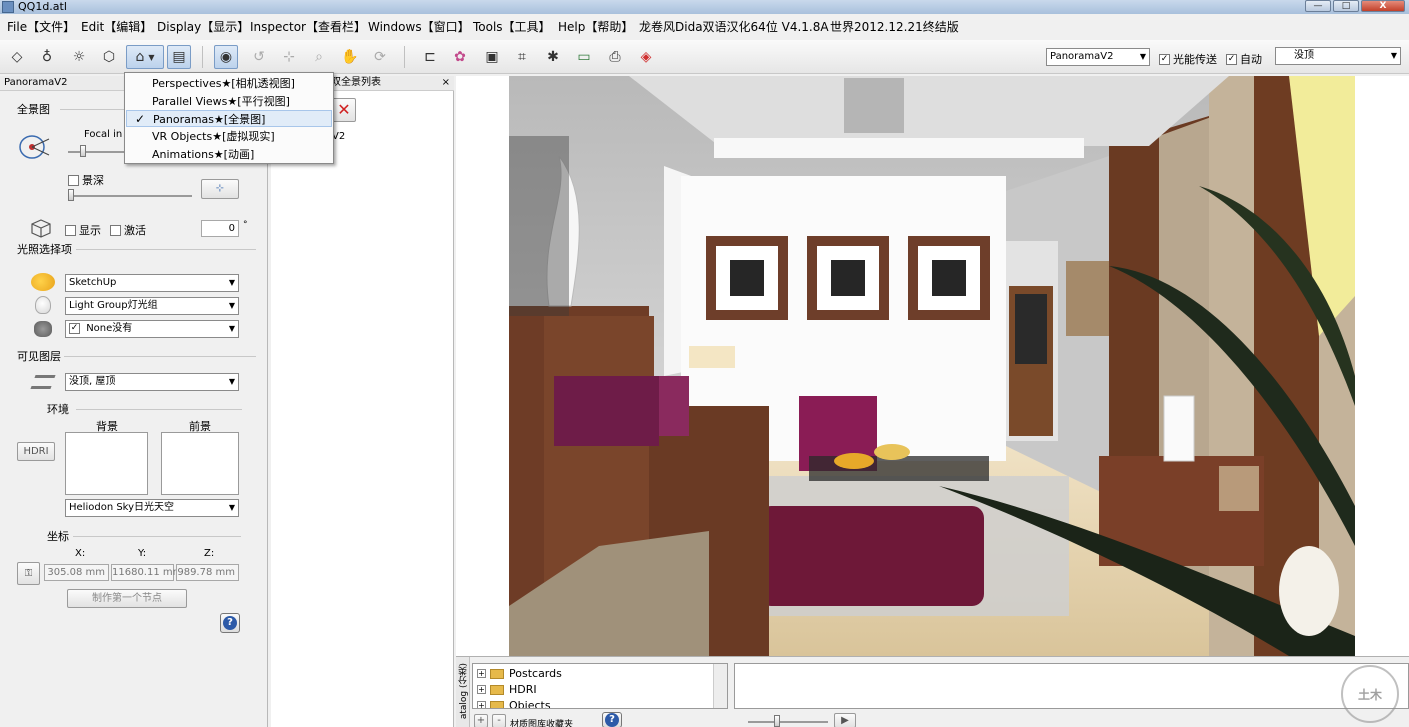  I want to click on select-tool-icon: ◇, so click(17, 57).